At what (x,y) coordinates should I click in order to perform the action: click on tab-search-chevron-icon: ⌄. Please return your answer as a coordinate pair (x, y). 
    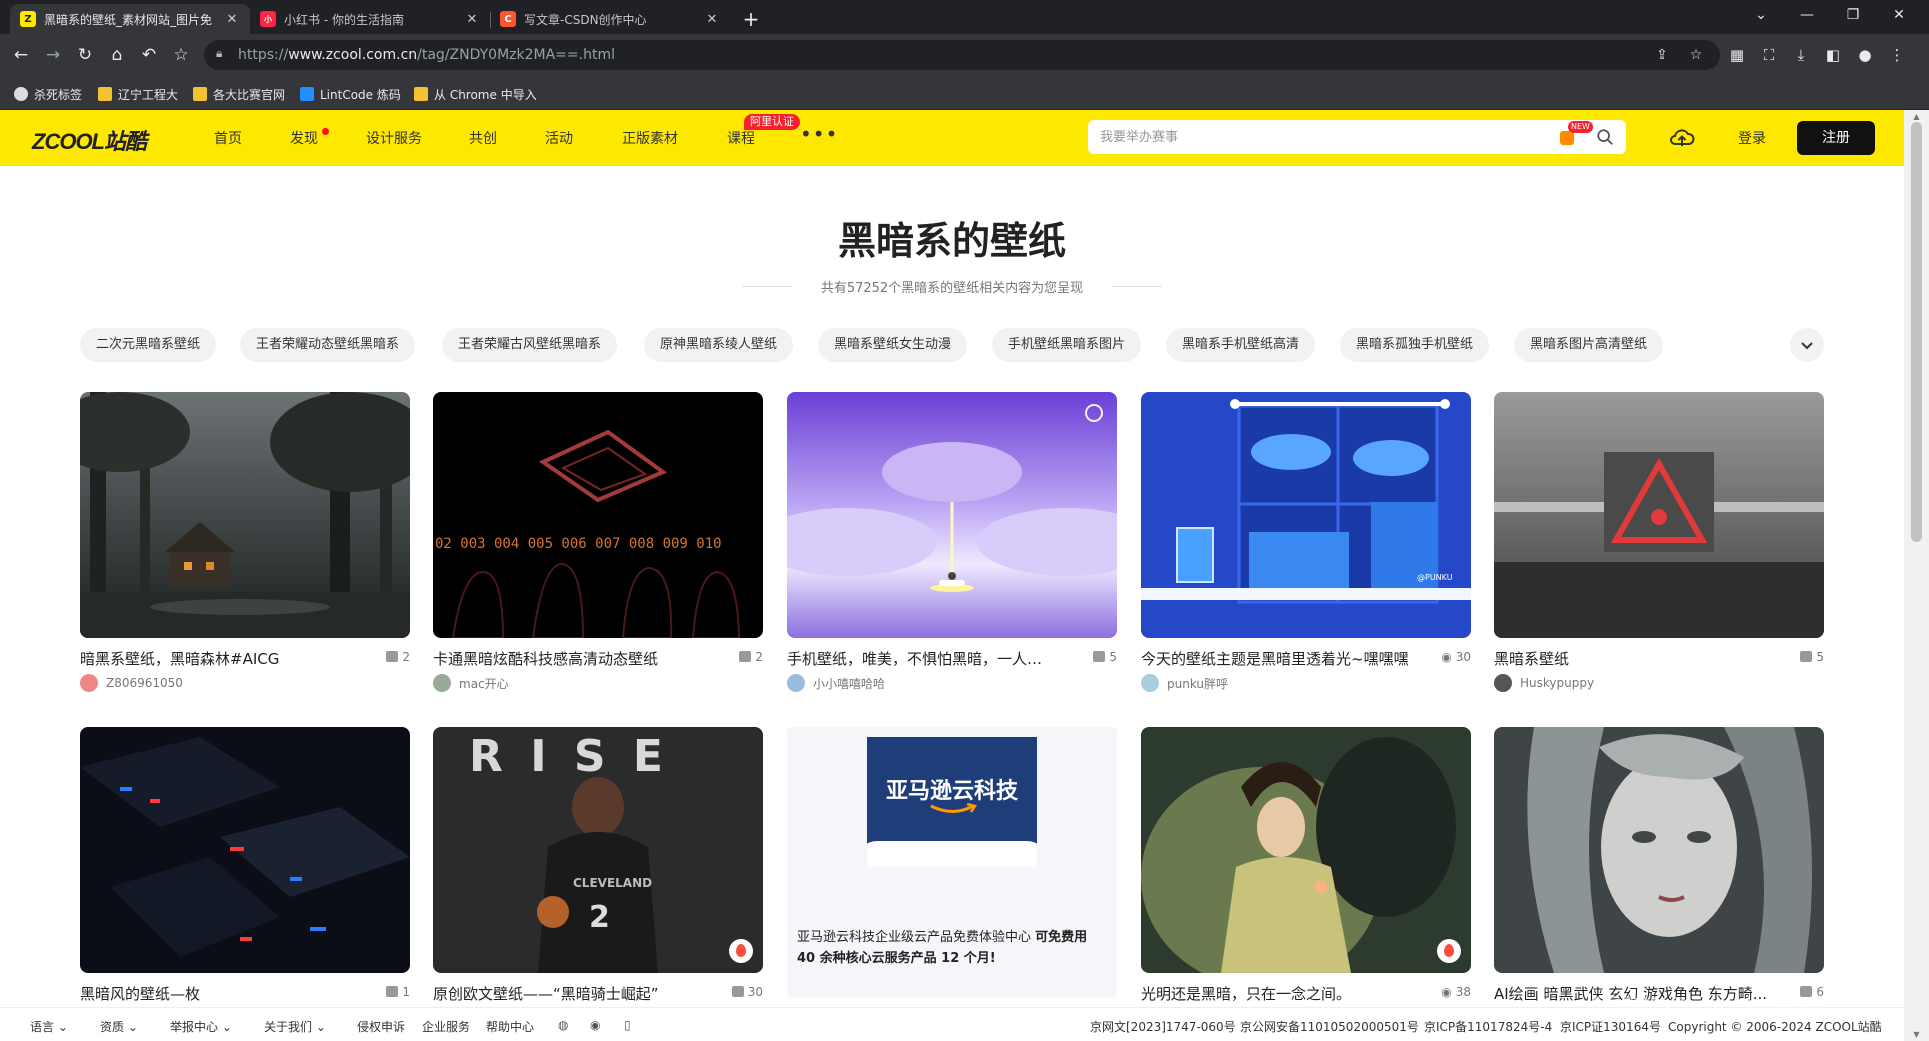
    Looking at the image, I should click on (1761, 15).